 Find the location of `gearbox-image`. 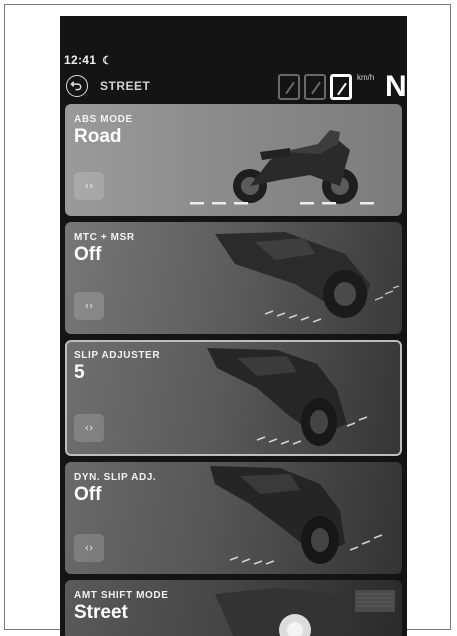

gearbox-image is located at coordinates (305, 612).